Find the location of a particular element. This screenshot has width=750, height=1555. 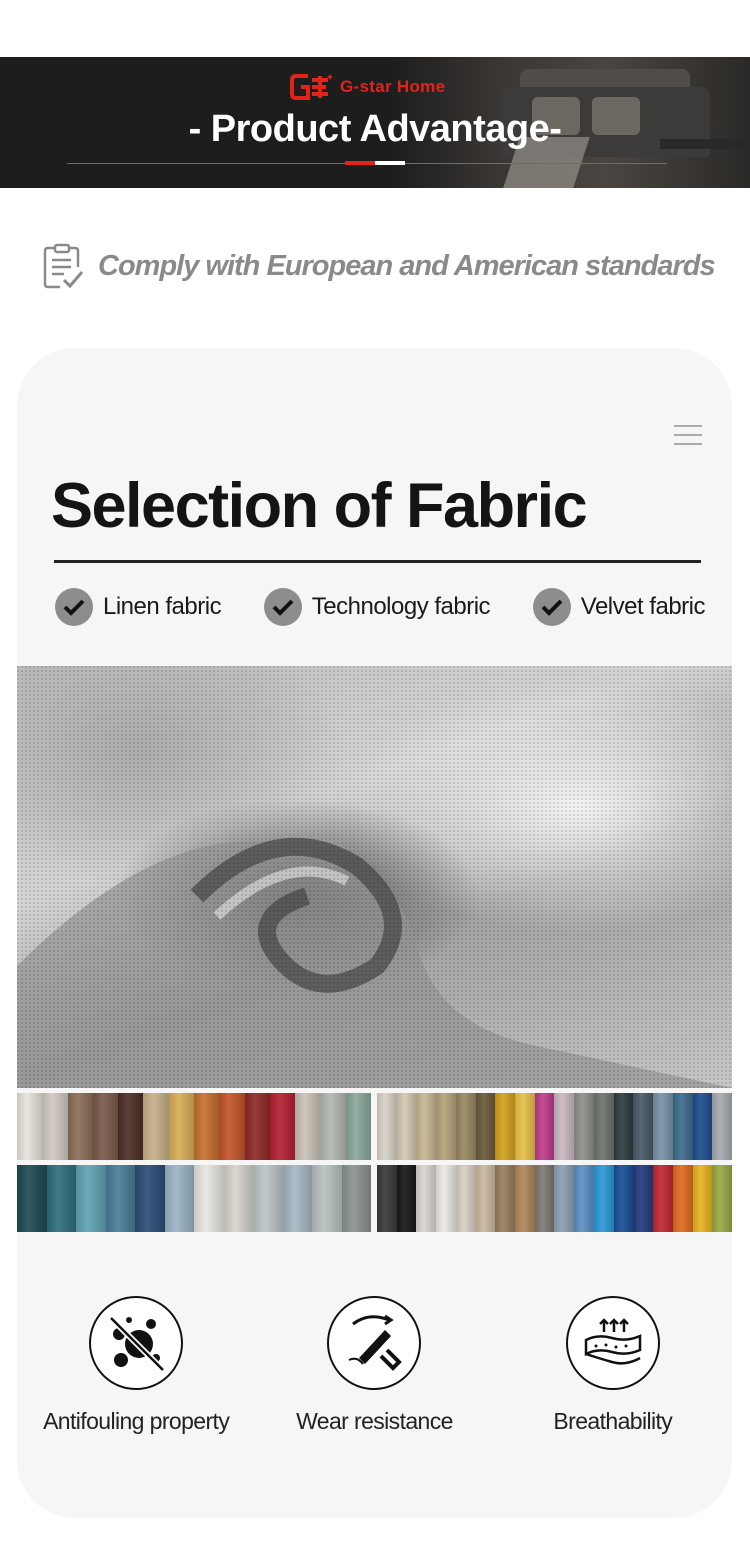

fabric-type-linen: Linen fabric is located at coordinates (138, 607).